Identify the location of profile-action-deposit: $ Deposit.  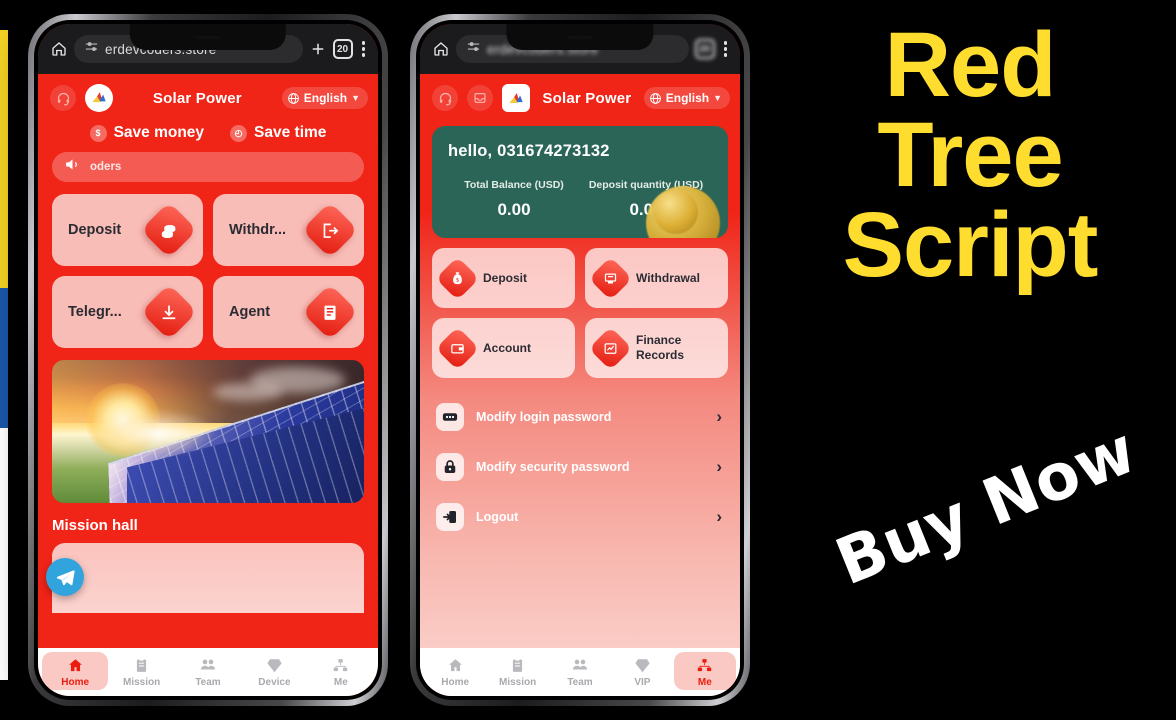
(503, 278).